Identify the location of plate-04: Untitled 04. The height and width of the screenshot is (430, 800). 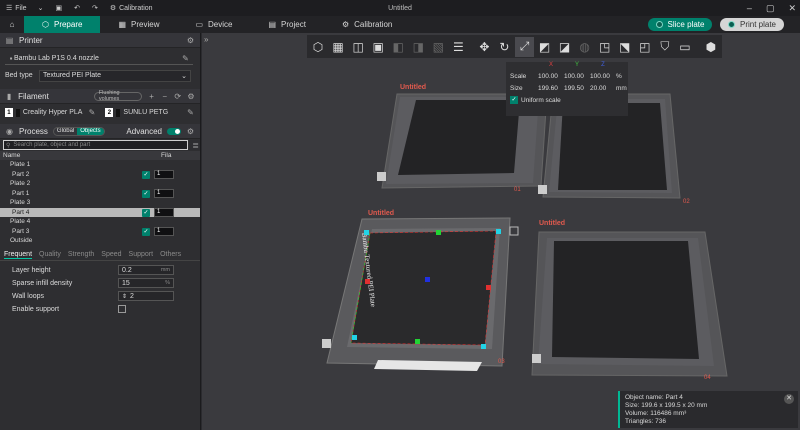
(629, 300).